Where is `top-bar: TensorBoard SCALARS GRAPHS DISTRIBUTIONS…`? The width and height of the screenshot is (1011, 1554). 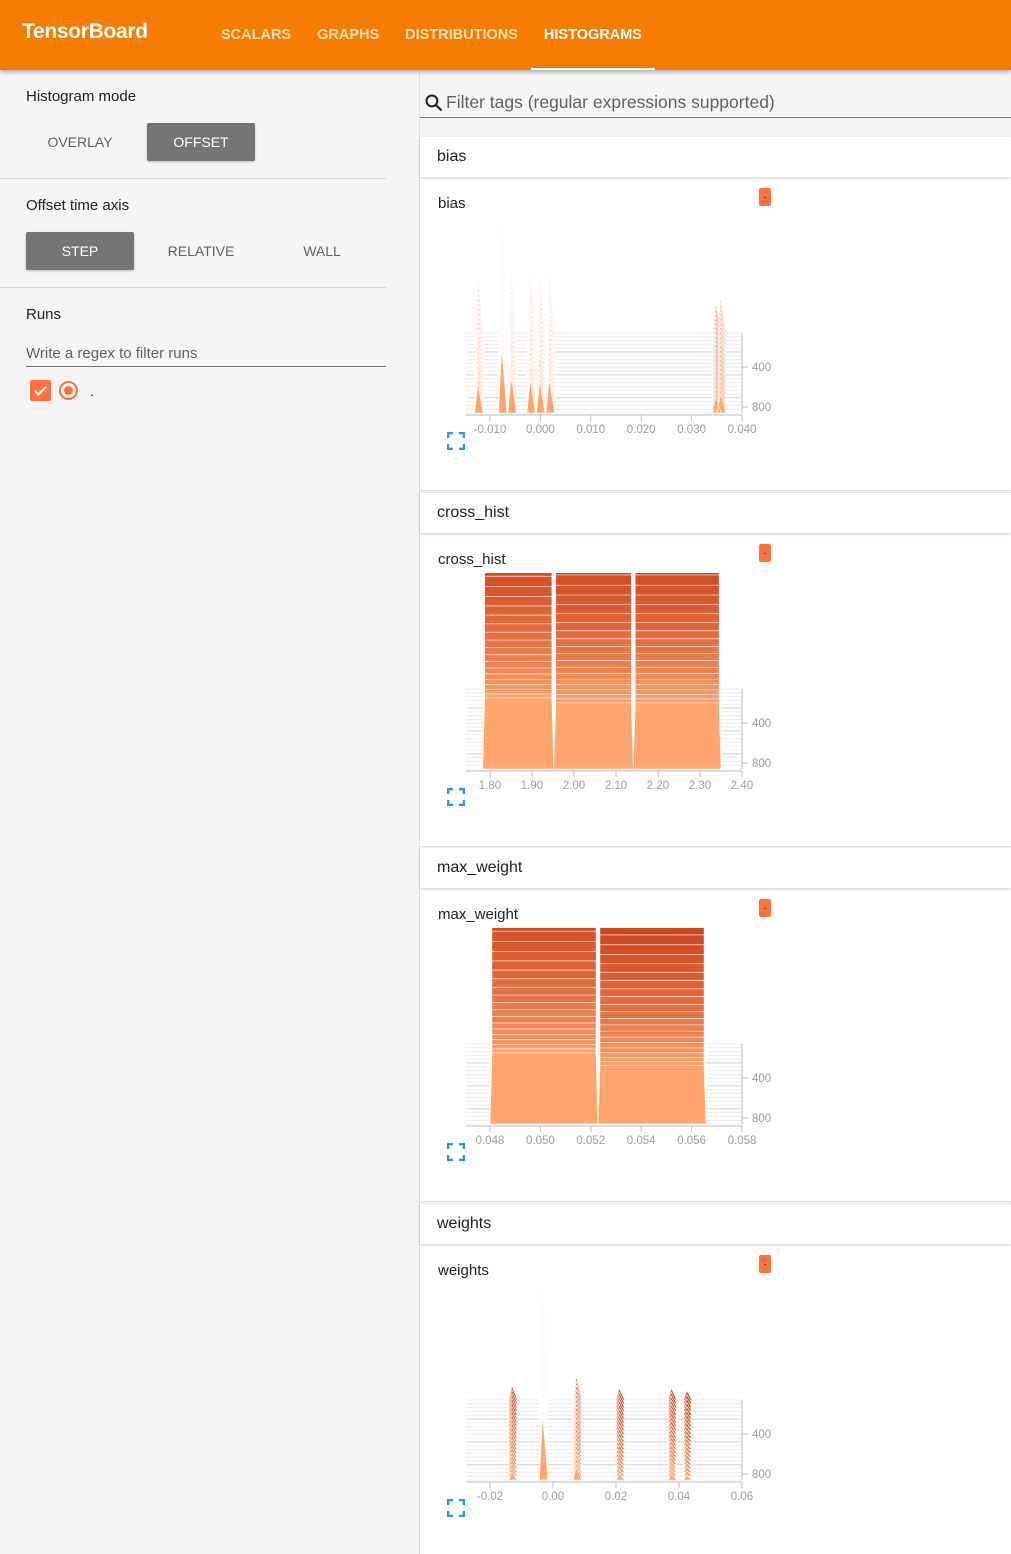
top-bar: TensorBoard SCALARS GRAPHS DISTRIBUTIONS… is located at coordinates (505, 35).